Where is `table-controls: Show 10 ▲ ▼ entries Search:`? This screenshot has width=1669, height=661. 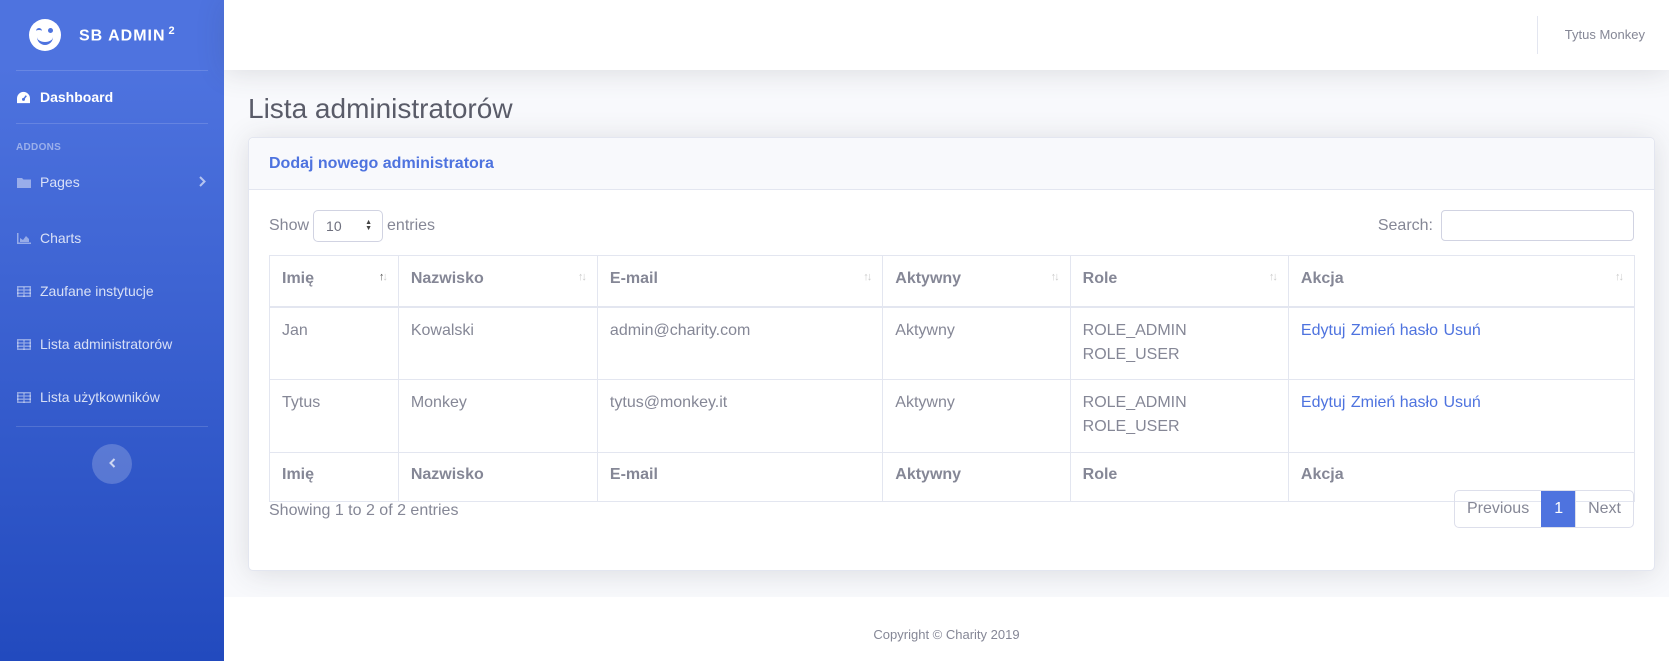 table-controls: Show 10 ▲ ▼ entries Search: is located at coordinates (951, 226).